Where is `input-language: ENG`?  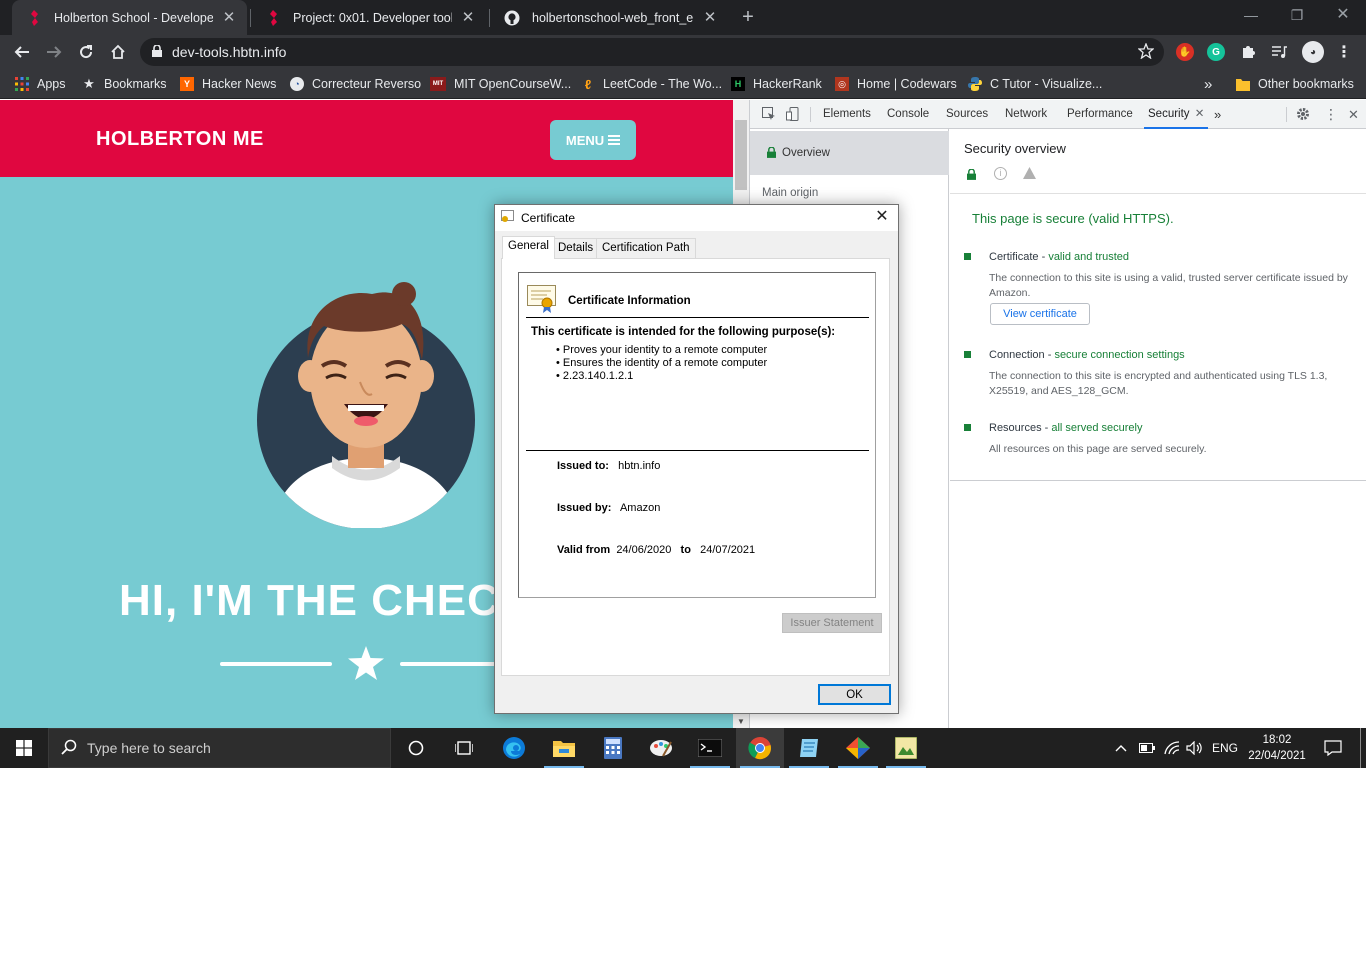 input-language: ENG is located at coordinates (1225, 748).